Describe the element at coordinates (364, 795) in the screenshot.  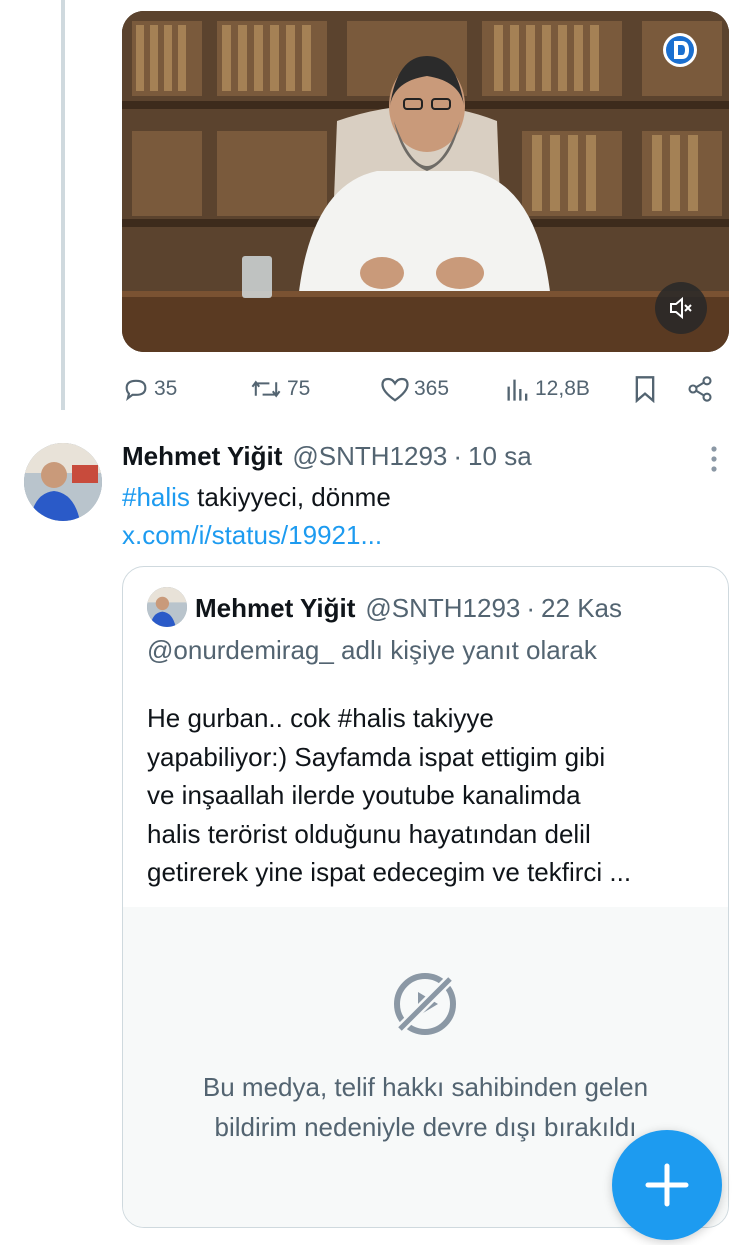
I see `quoted-text-line: ve inşaallah ilerde youtube kanalimda` at that location.